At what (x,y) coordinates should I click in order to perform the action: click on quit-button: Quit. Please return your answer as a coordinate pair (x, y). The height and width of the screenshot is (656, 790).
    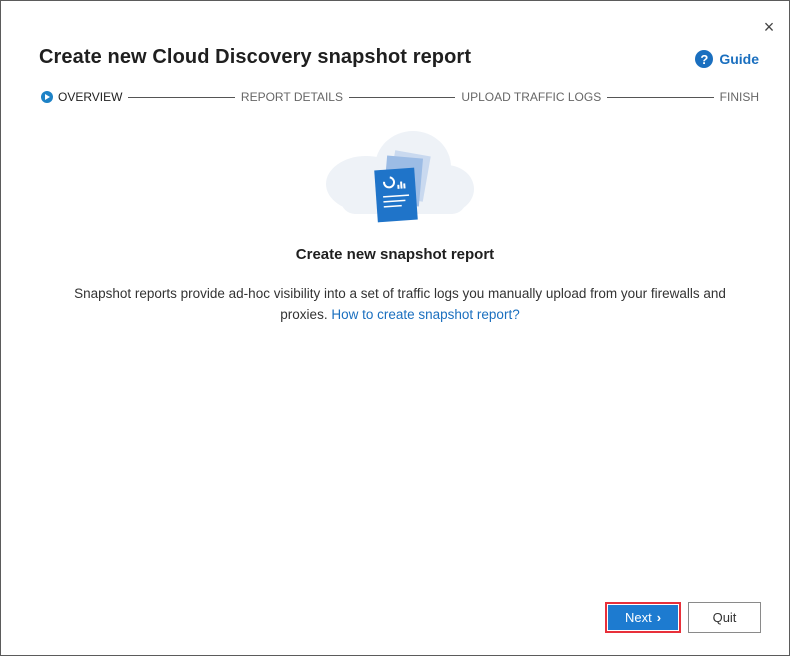
    Looking at the image, I should click on (724, 617).